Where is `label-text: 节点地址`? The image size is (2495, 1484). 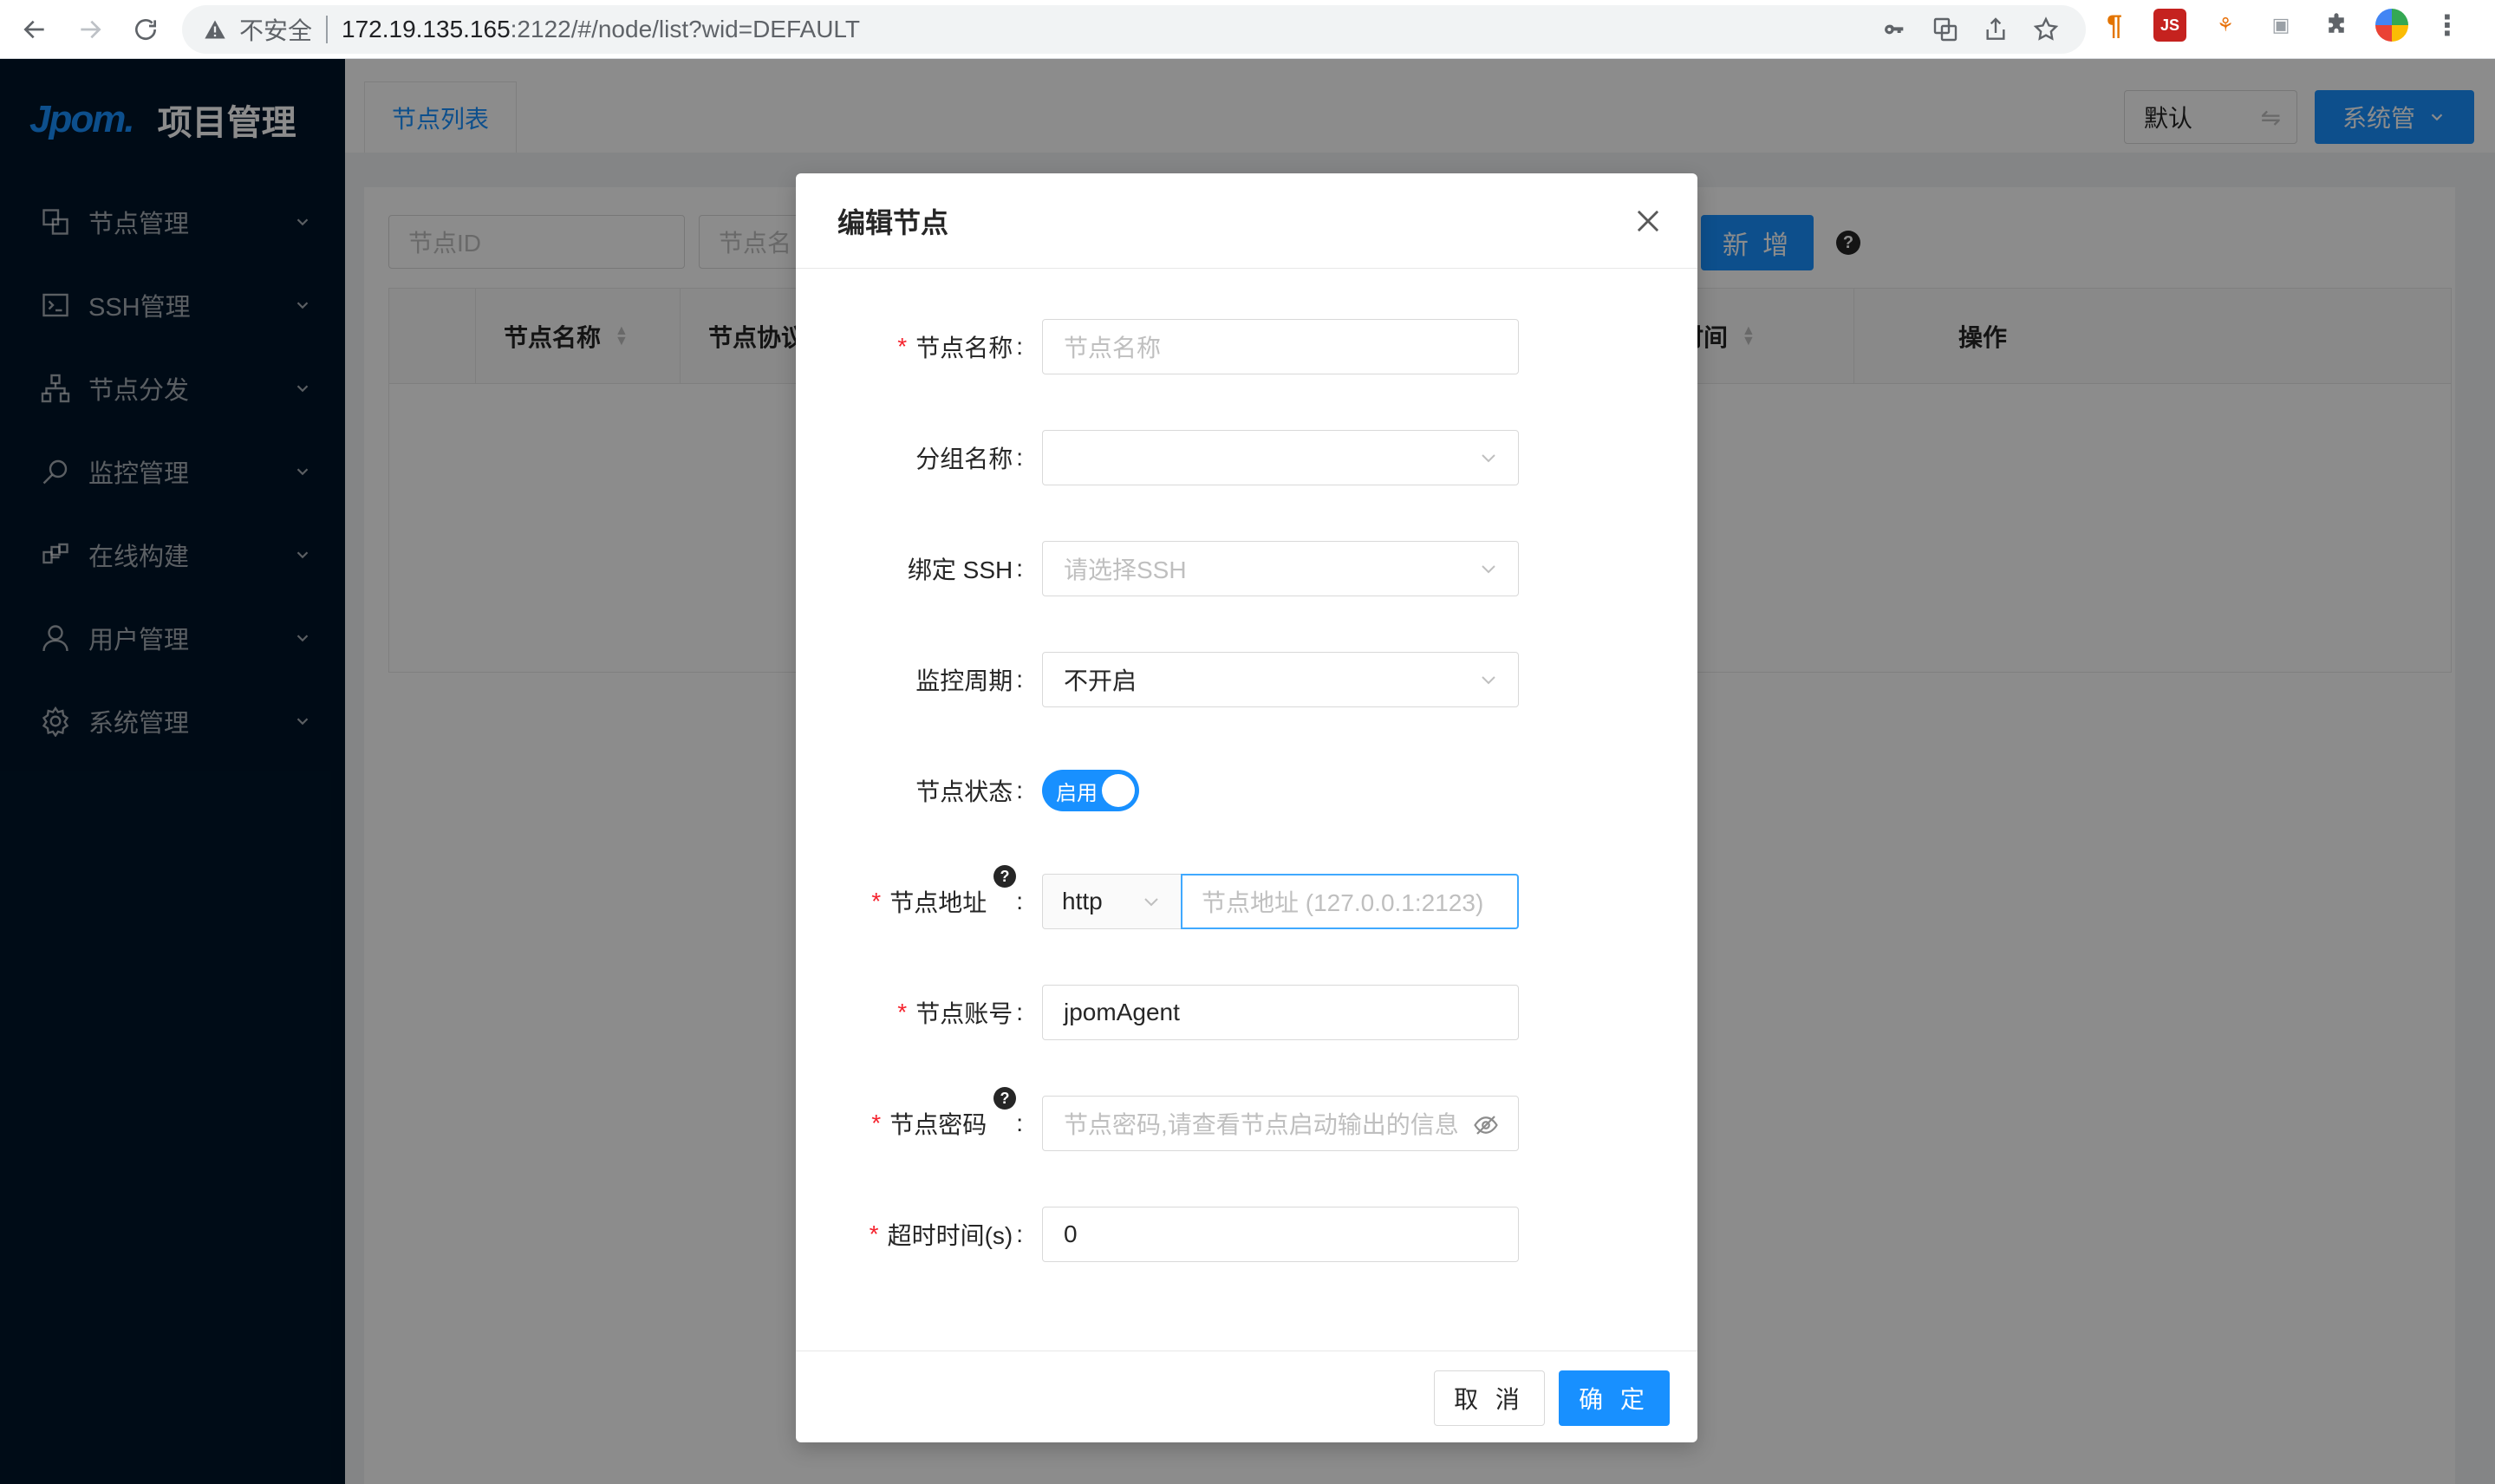
label-text: 节点地址 is located at coordinates (938, 902).